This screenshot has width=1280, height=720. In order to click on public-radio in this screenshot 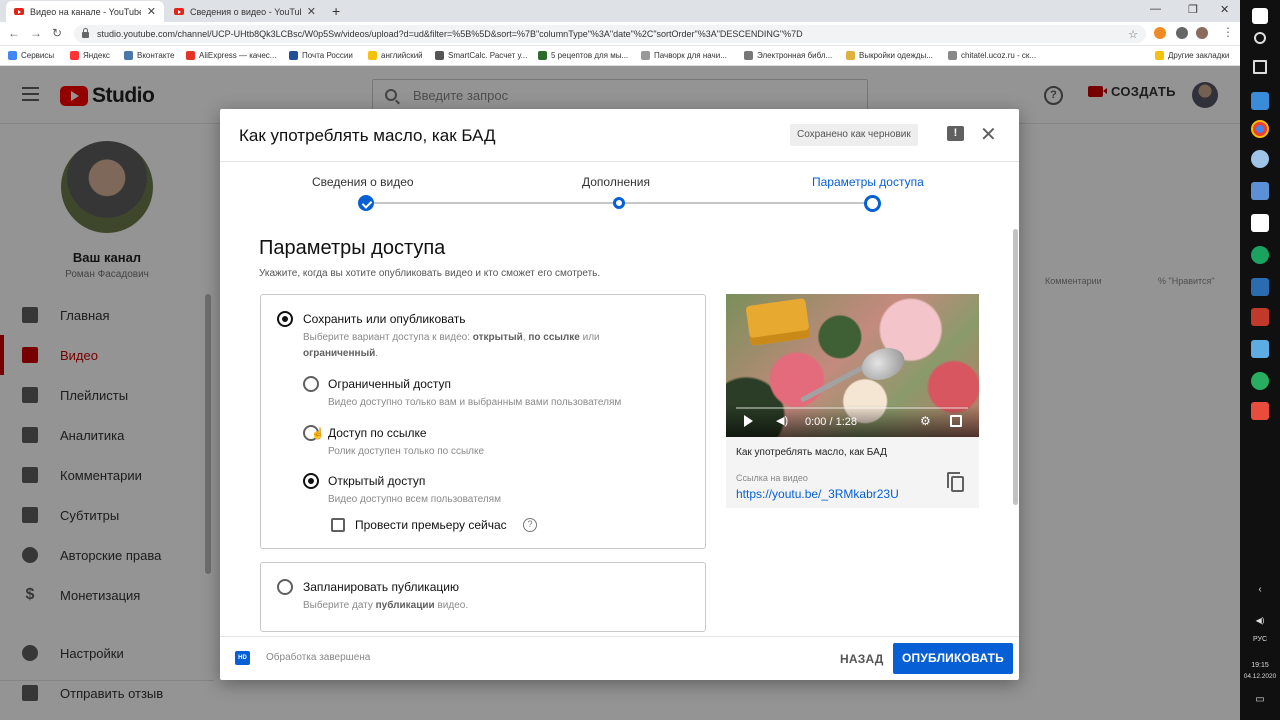, I will do `click(311, 481)`.